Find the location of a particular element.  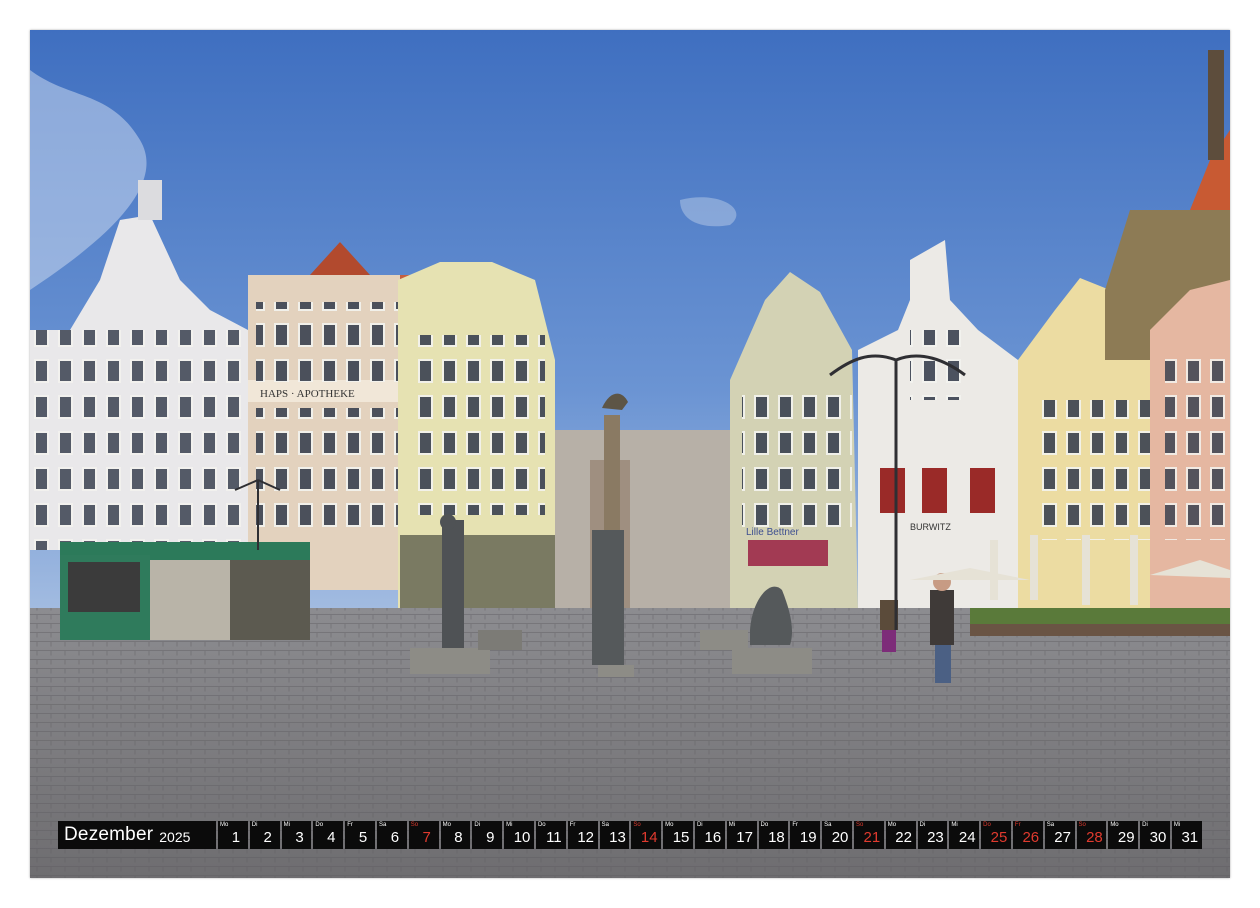

day-cell: Mi 3 is located at coordinates (296, 835).